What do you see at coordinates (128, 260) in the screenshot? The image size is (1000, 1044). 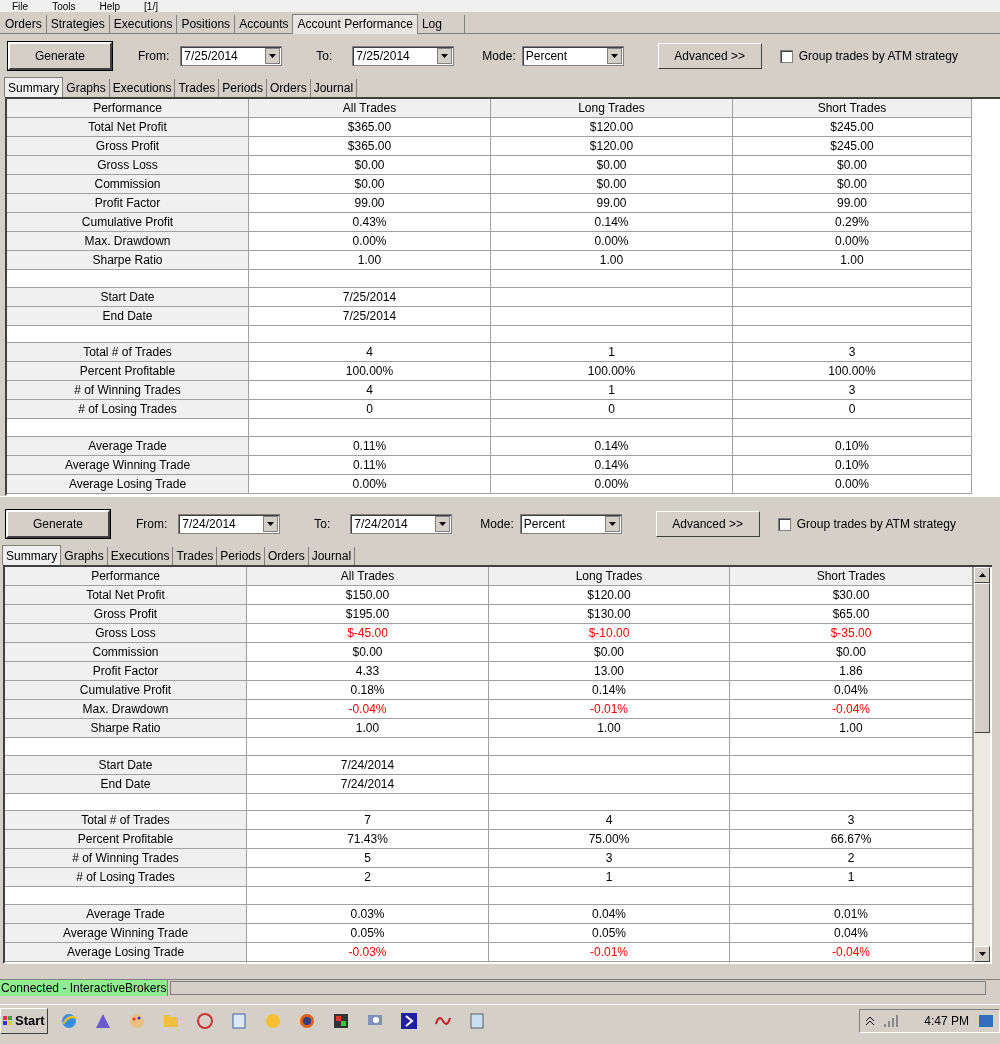 I see `row-label: Sharpe Ratio` at bounding box center [128, 260].